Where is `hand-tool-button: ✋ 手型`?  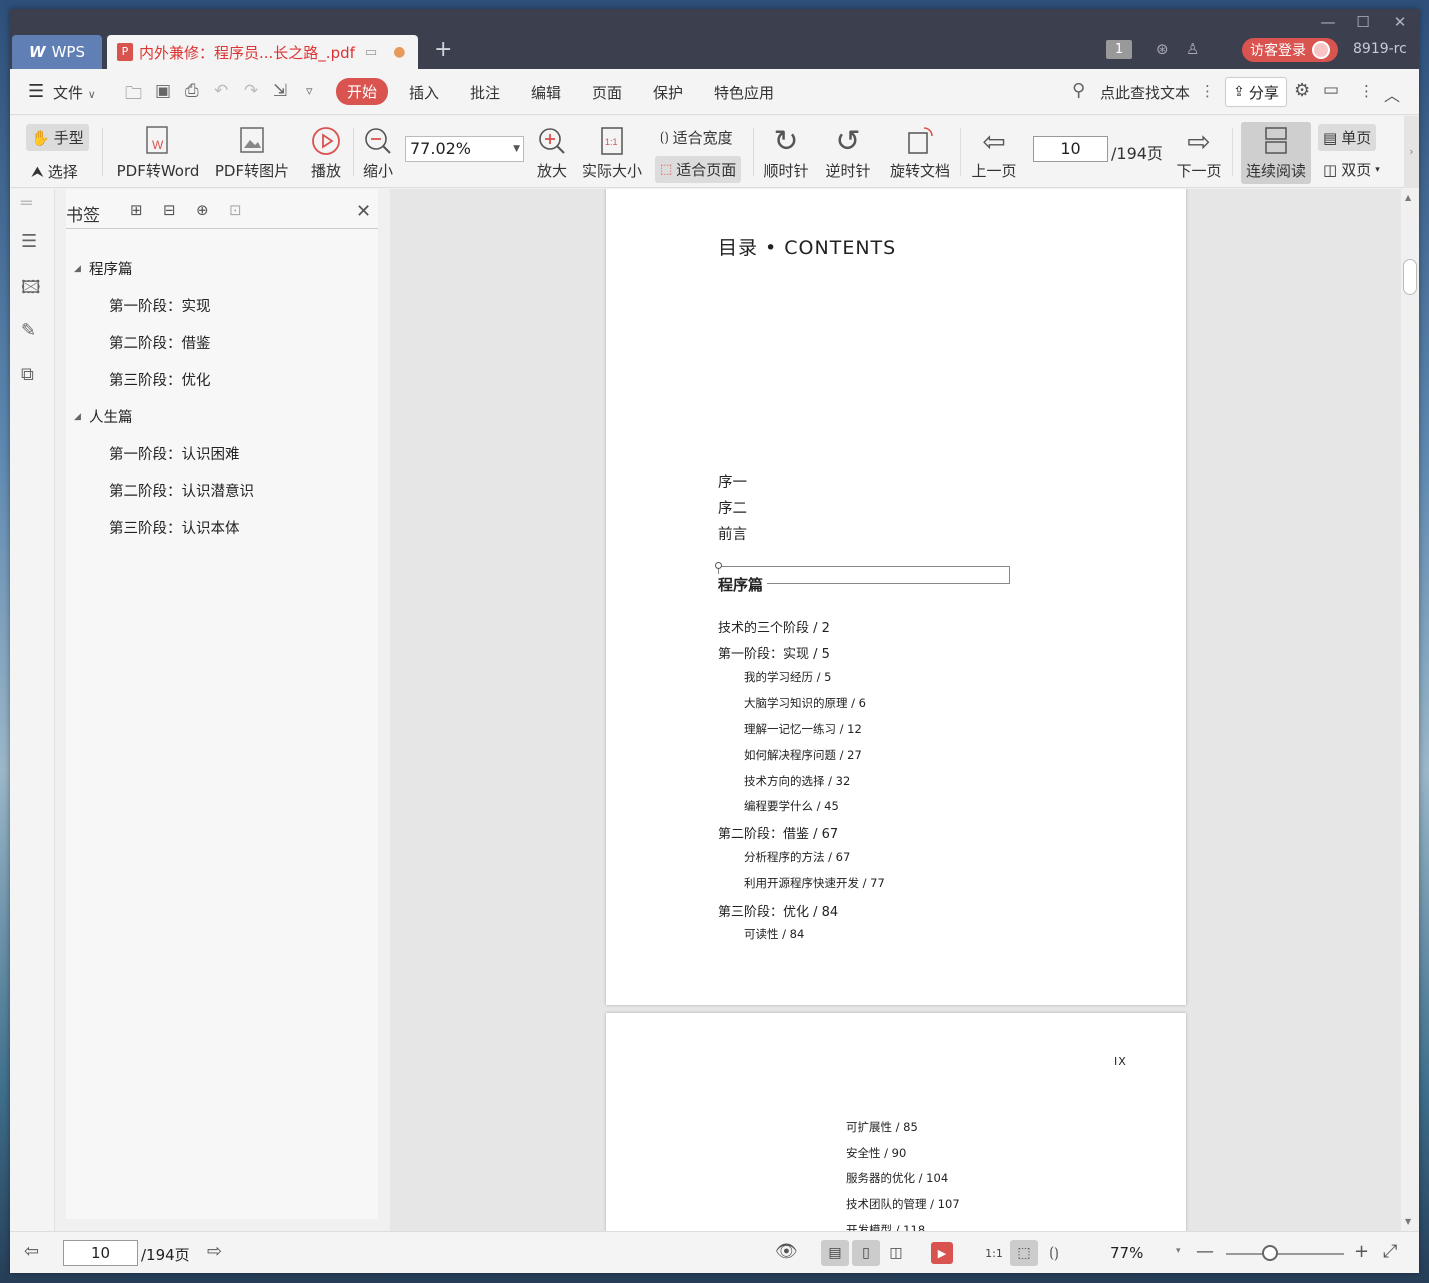
hand-tool-button: ✋ 手型 is located at coordinates (57, 137).